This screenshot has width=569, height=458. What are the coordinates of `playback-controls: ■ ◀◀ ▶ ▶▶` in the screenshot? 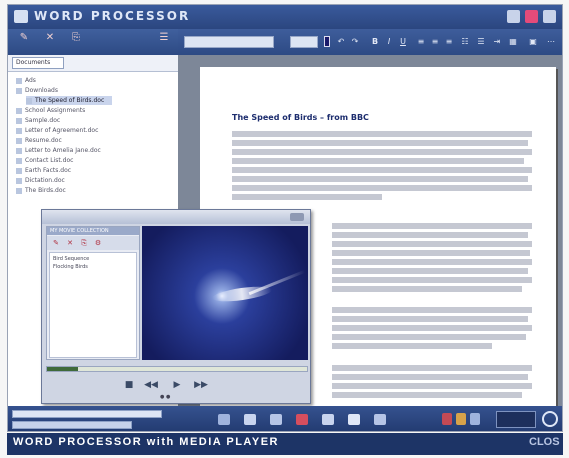 It's located at (177, 386).